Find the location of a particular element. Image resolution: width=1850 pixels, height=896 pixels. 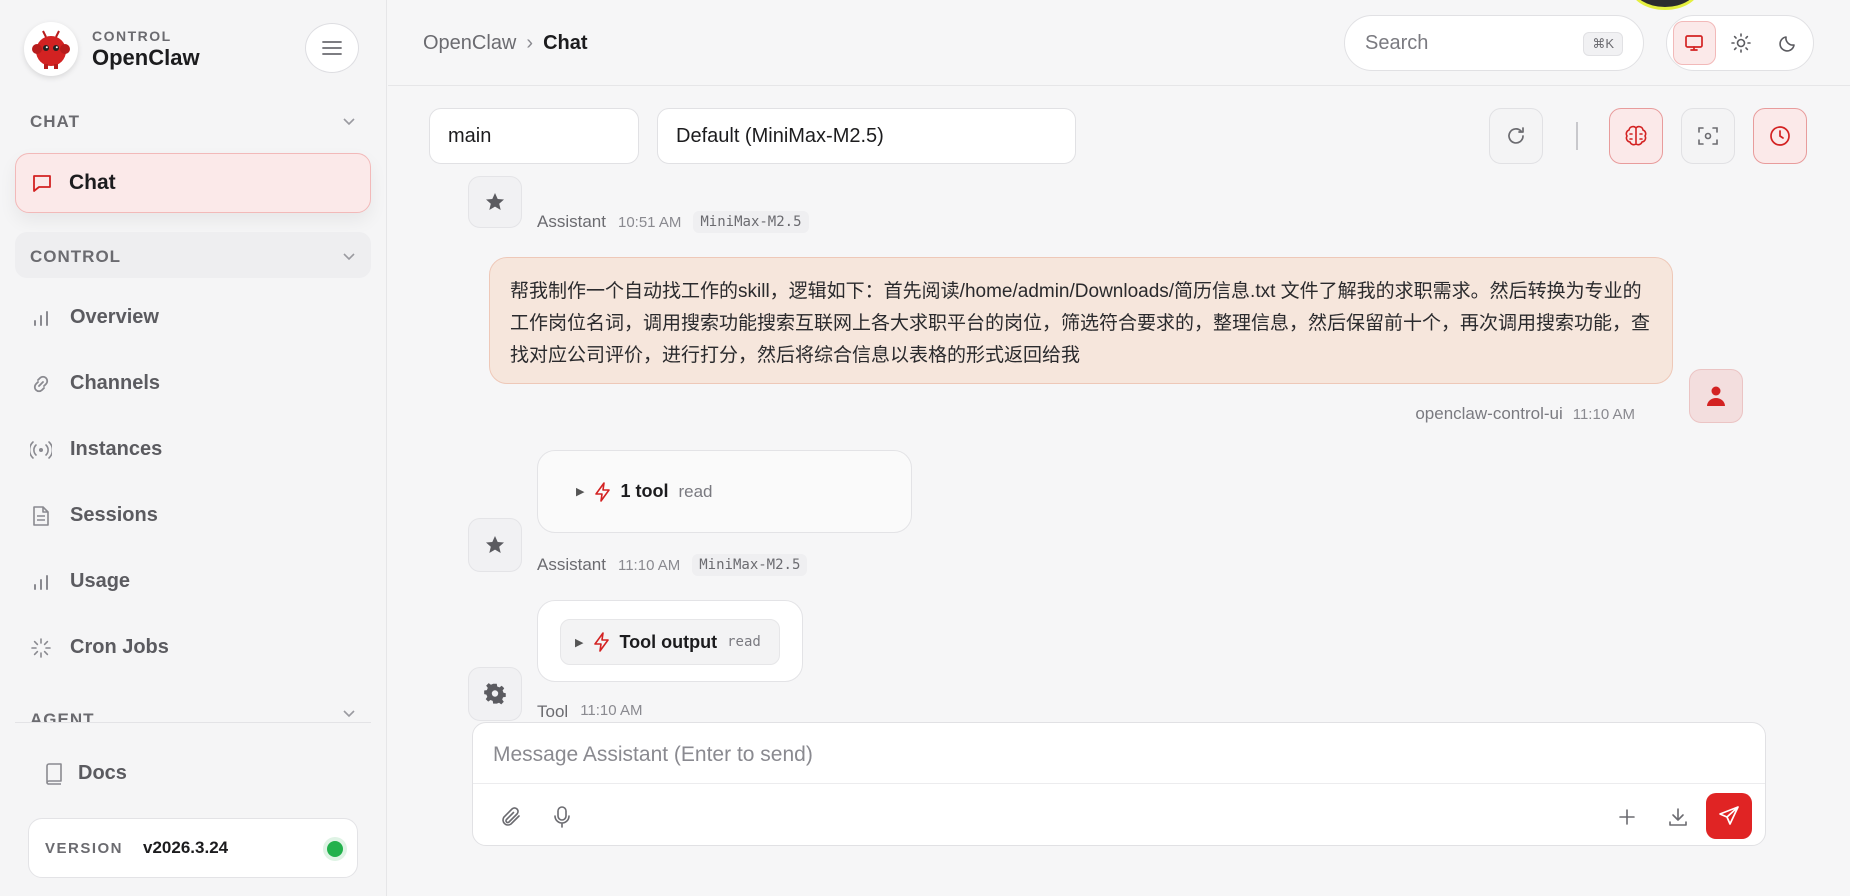

tool-avatar is located at coordinates (495, 694).